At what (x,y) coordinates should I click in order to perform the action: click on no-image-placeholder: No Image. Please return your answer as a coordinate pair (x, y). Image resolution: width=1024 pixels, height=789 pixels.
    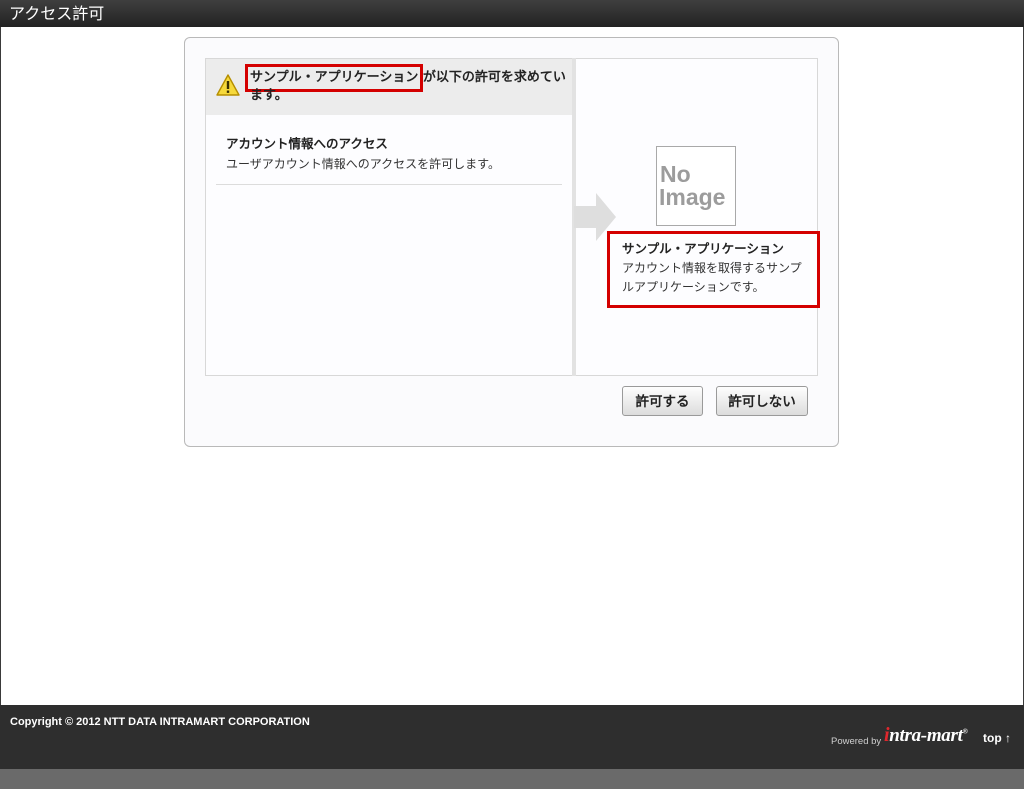
    Looking at the image, I should click on (696, 186).